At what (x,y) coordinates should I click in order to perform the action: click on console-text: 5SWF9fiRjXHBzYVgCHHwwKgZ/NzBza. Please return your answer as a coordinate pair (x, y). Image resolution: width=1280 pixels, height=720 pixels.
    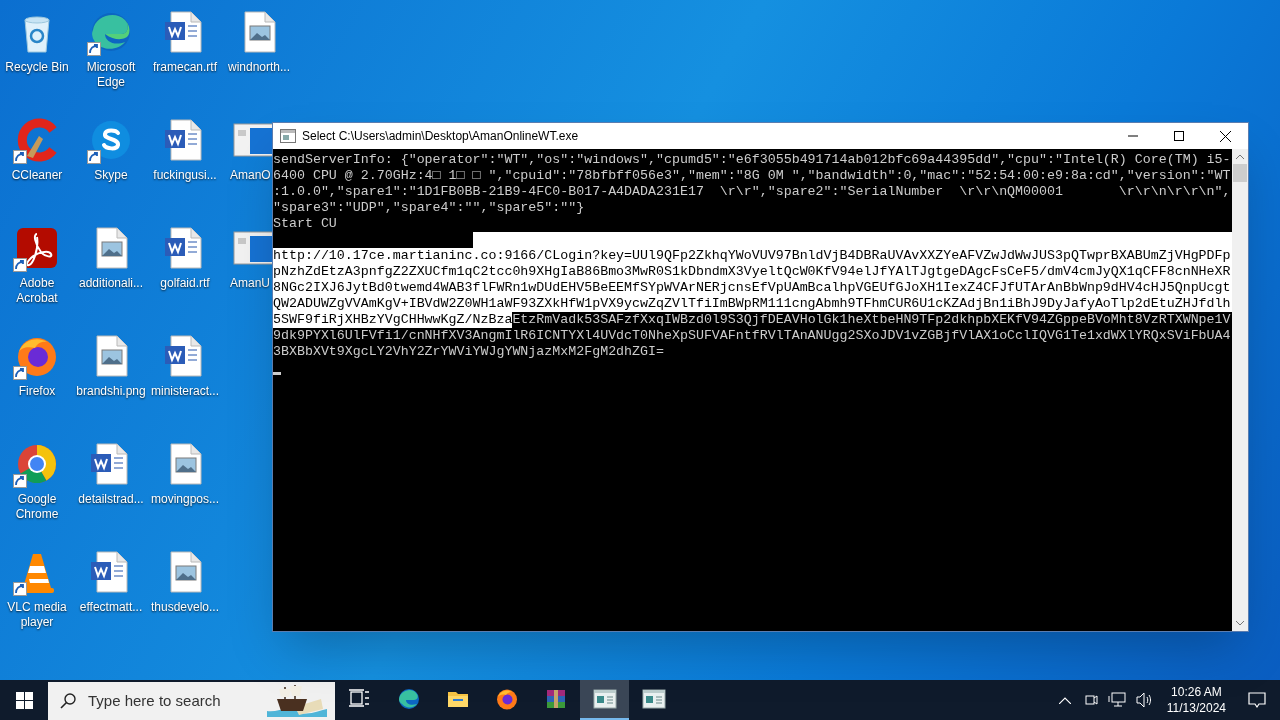
    Looking at the image, I should click on (393, 320).